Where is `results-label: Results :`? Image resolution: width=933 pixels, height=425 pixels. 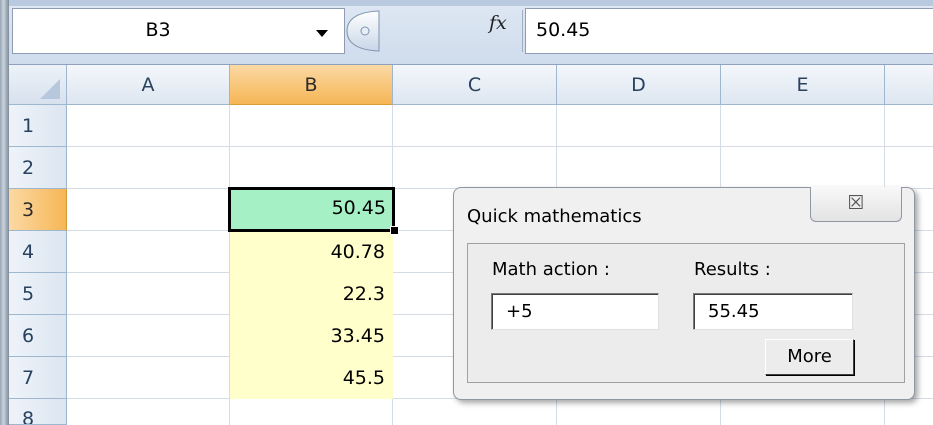
results-label: Results : is located at coordinates (732, 269).